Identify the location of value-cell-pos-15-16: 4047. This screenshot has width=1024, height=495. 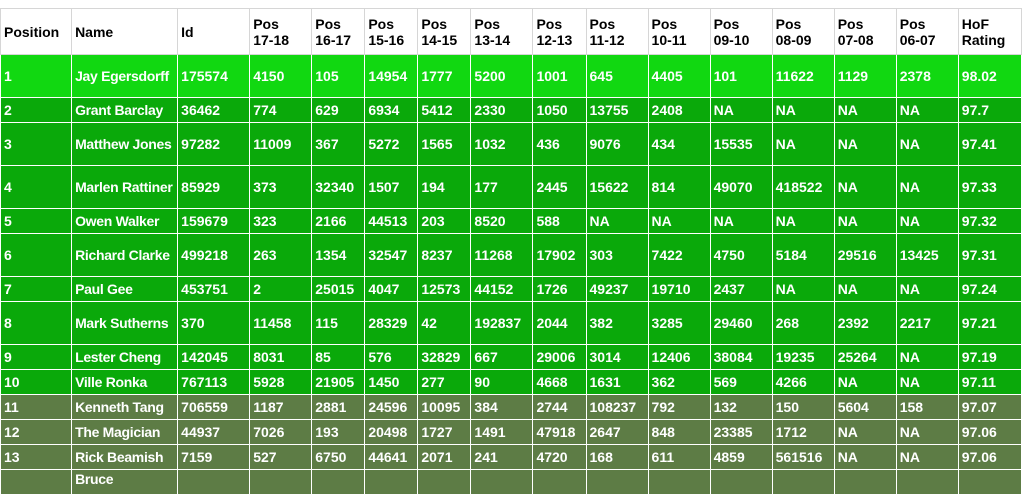
(391, 289).